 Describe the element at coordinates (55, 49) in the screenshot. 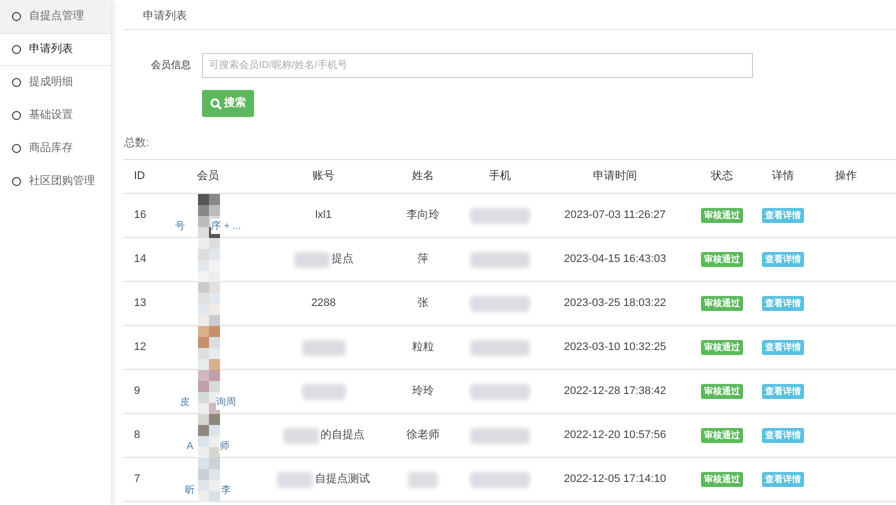

I see `sidebar-item: 申请列表` at that location.